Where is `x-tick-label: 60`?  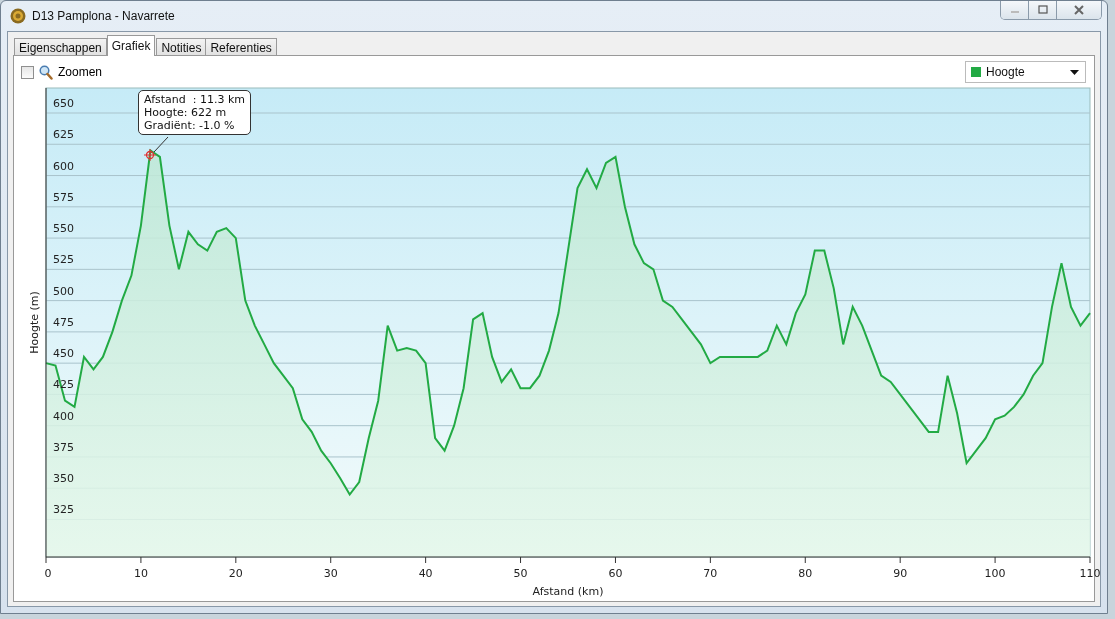
x-tick-label: 60 is located at coordinates (615, 573).